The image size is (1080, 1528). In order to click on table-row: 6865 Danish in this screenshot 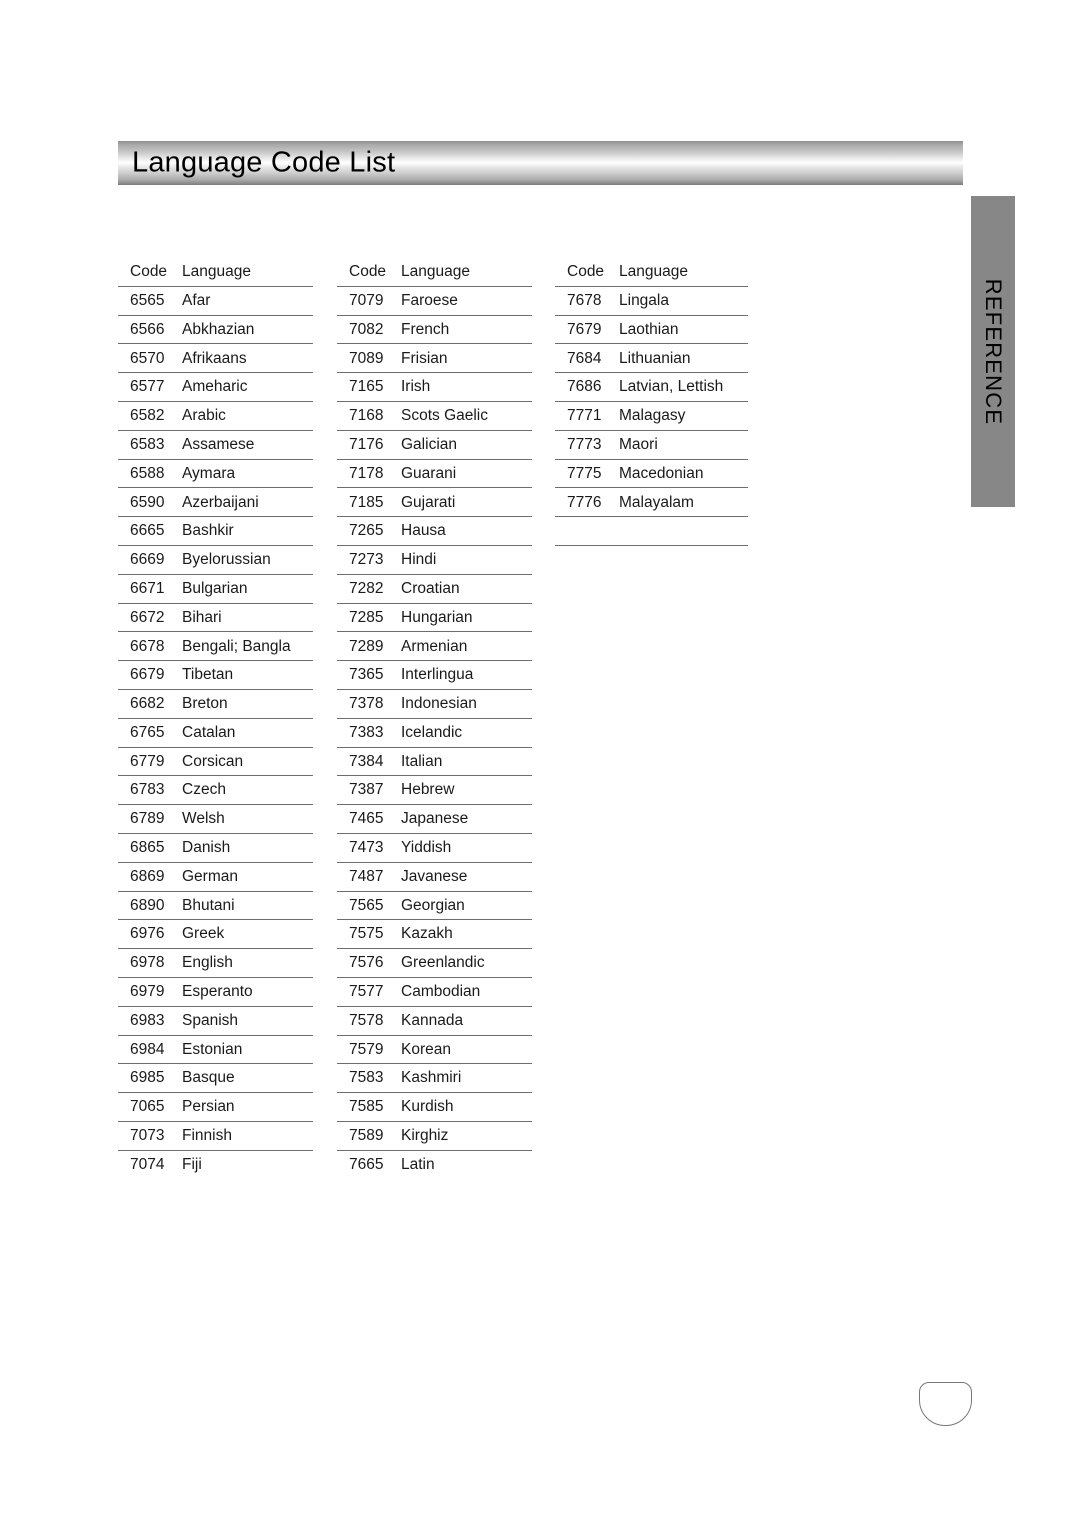, I will do `click(215, 848)`.